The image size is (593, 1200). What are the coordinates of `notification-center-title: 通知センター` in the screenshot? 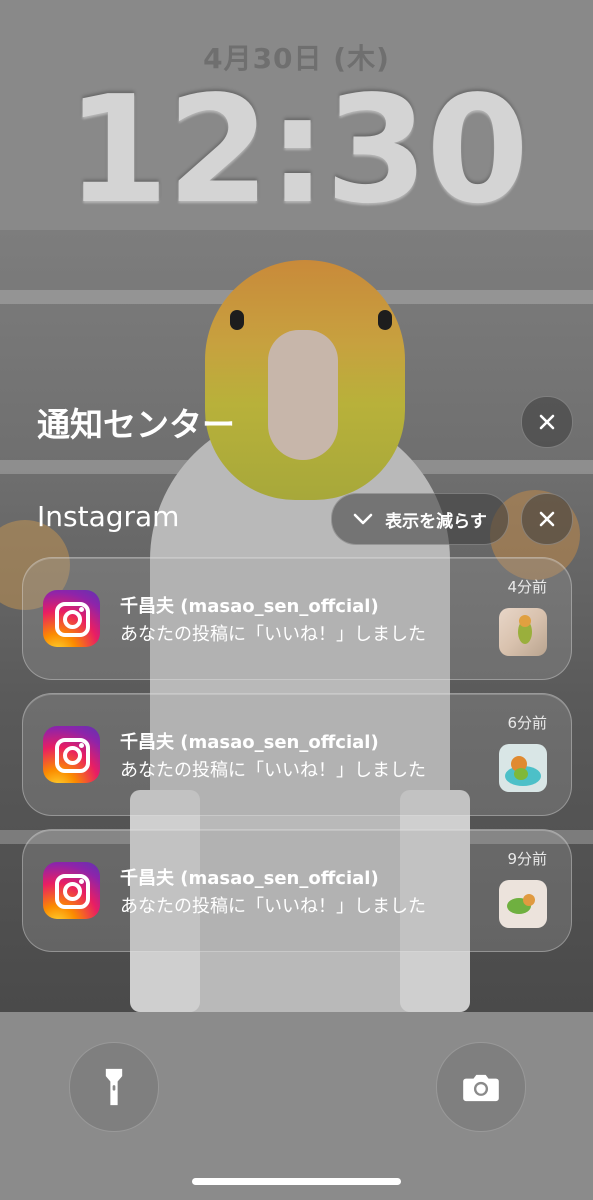 It's located at (136, 424).